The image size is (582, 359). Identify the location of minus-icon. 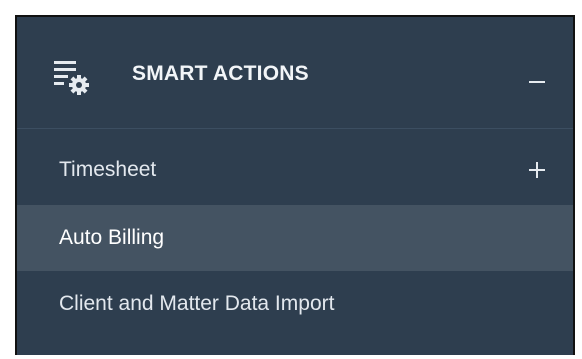
(537, 82).